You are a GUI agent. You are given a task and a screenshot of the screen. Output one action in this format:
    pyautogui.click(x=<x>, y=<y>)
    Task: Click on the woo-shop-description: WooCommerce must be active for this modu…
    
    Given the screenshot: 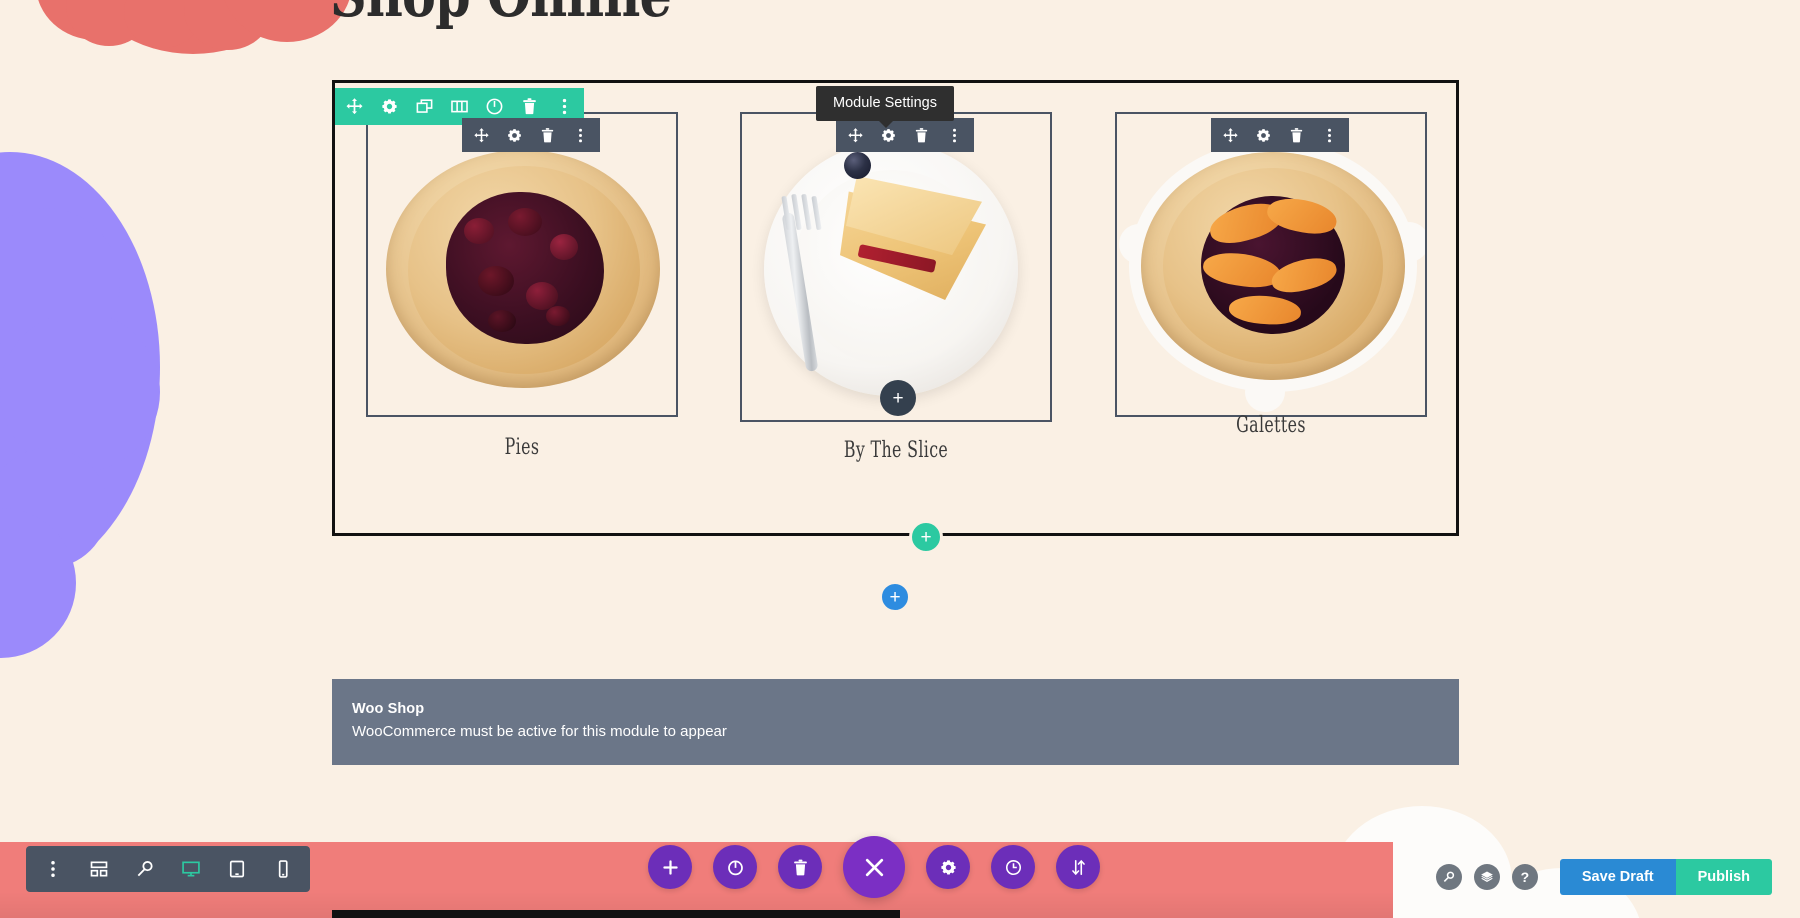 What is the action you would take?
    pyautogui.click(x=539, y=731)
    